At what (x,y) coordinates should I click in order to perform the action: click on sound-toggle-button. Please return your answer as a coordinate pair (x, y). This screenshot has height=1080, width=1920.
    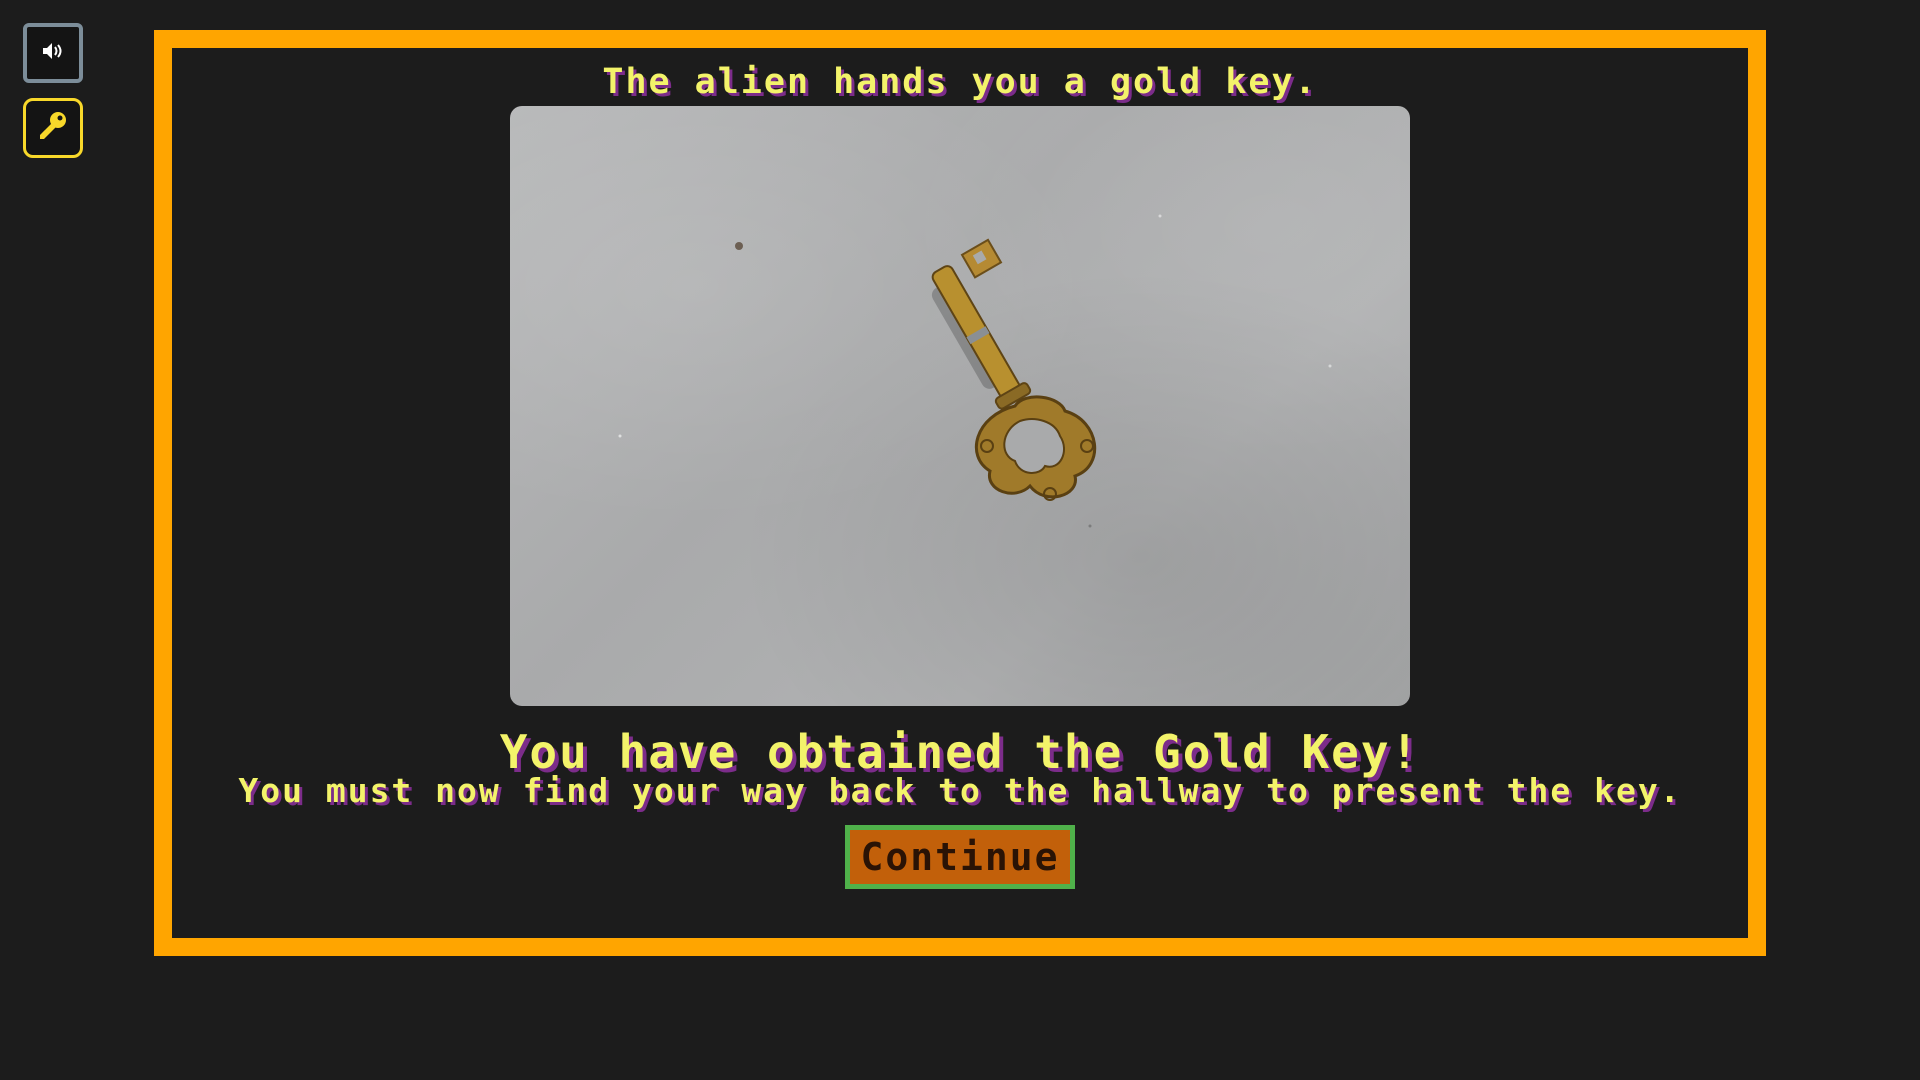
    Looking at the image, I should click on (53, 53).